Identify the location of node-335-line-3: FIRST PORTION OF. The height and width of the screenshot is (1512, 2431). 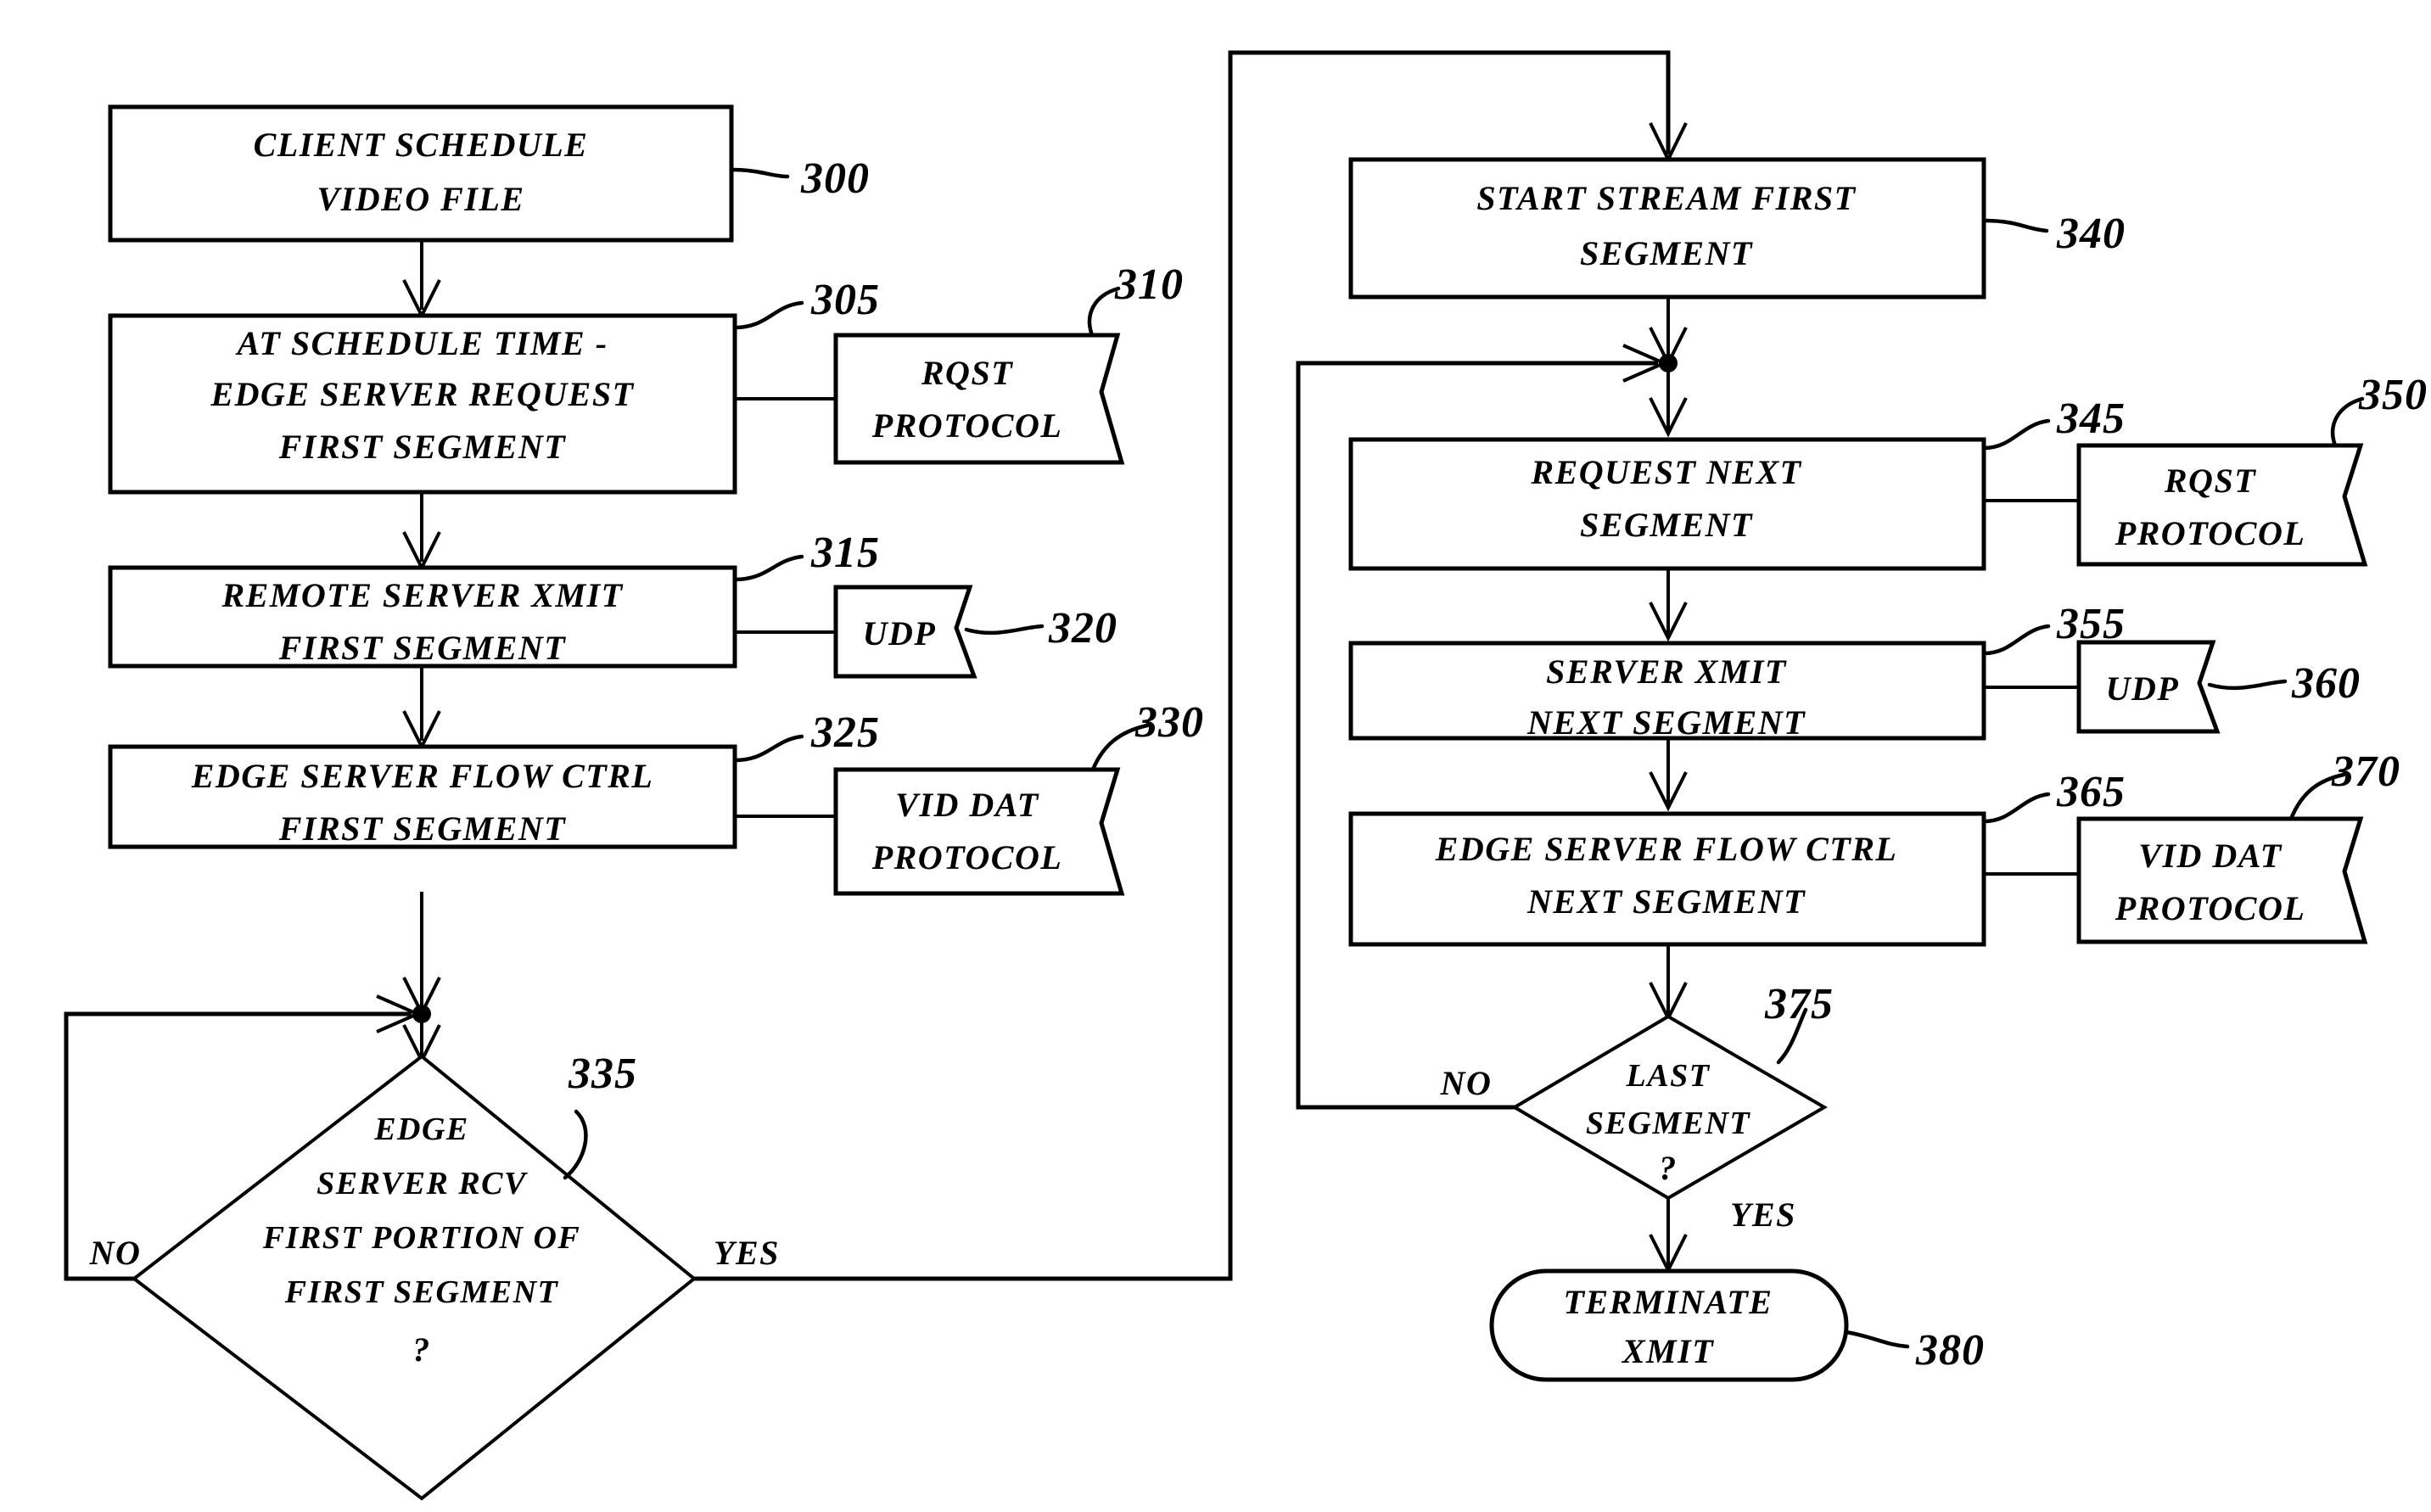
(421, 1238).